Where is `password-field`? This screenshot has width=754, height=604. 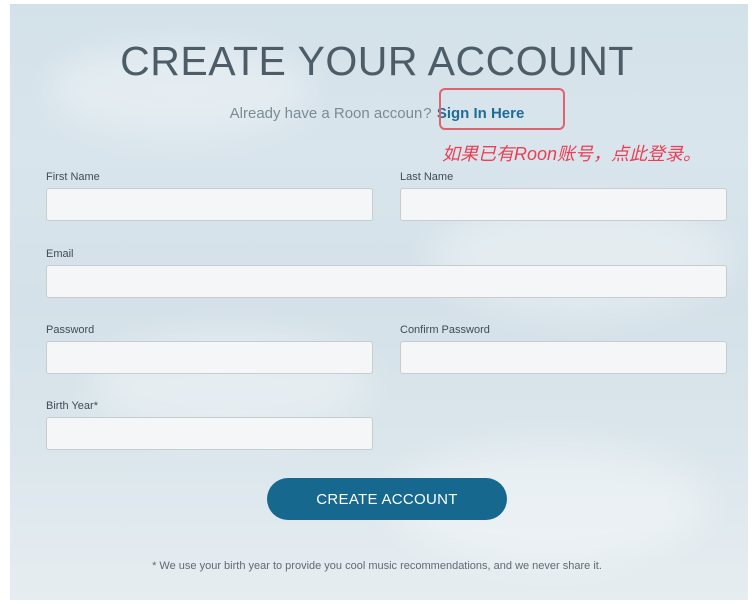 password-field is located at coordinates (209, 357).